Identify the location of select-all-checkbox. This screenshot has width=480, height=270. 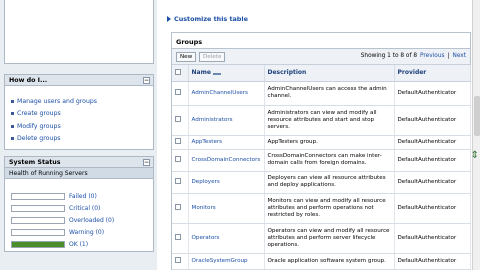
(178, 71).